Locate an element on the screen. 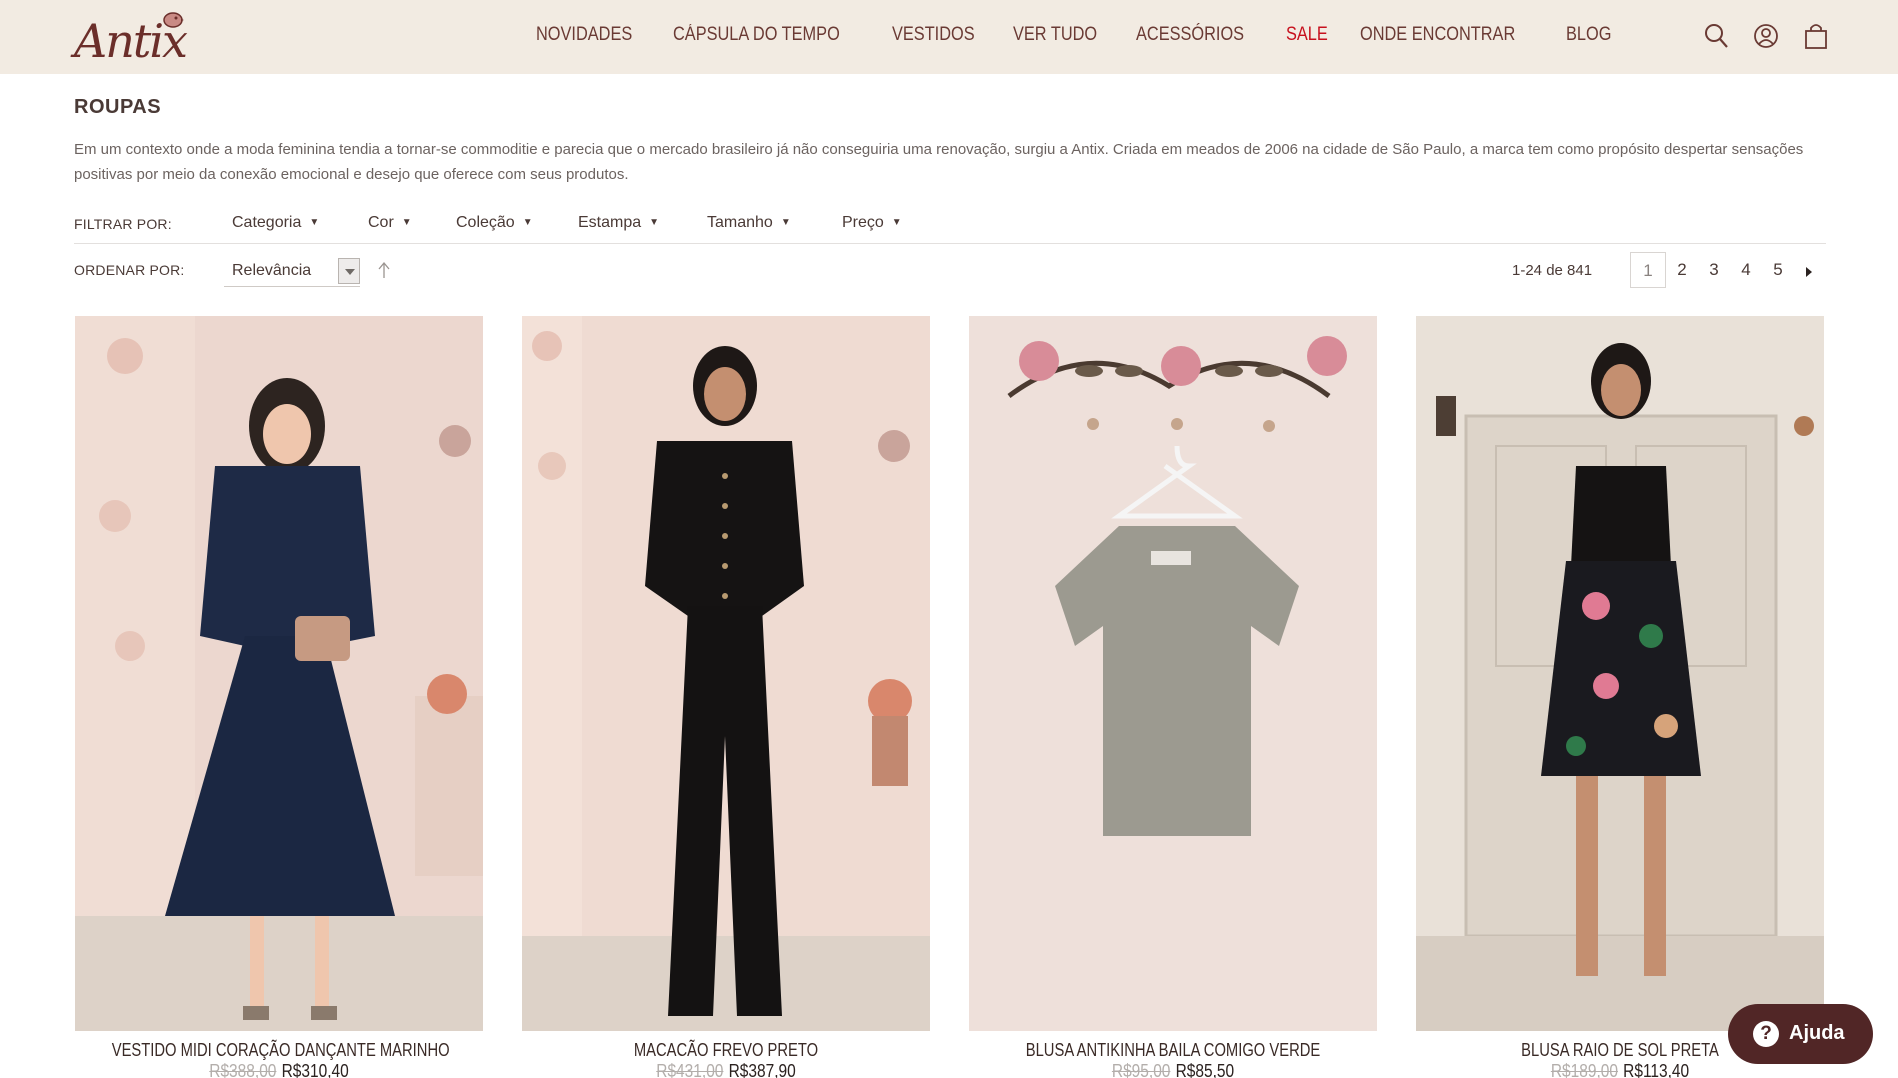 This screenshot has height=1078, width=1898. product-name: VESTIDO MIDI CORAÇÃO DANÇANTE MARINHO is located at coordinates (281, 1050).